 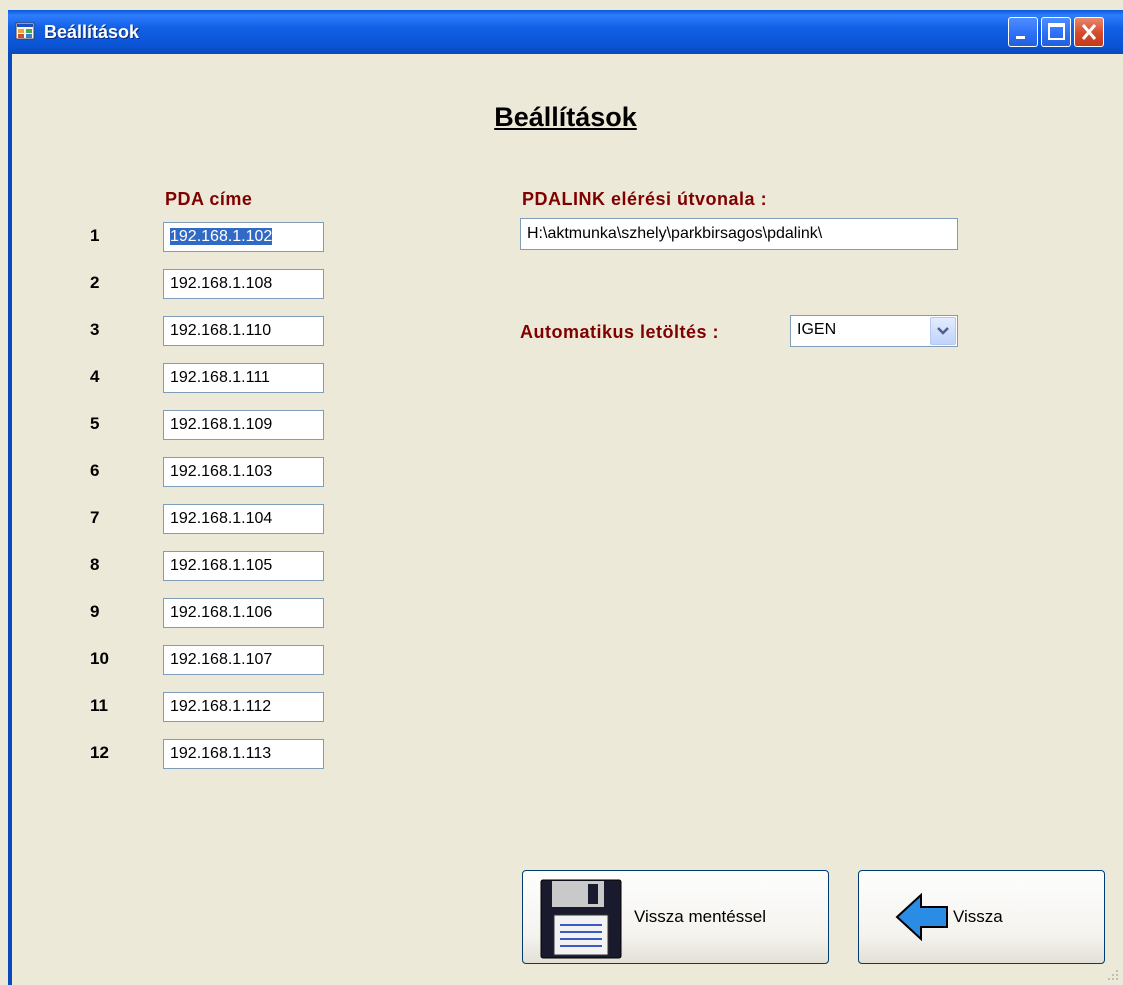 I want to click on pda-row-number: 1, so click(x=95, y=235).